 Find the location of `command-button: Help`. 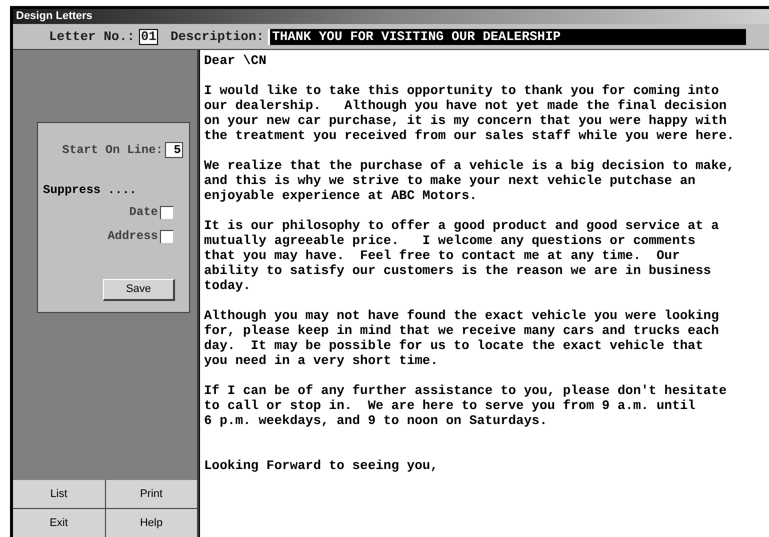

command-button: Help is located at coordinates (151, 523).